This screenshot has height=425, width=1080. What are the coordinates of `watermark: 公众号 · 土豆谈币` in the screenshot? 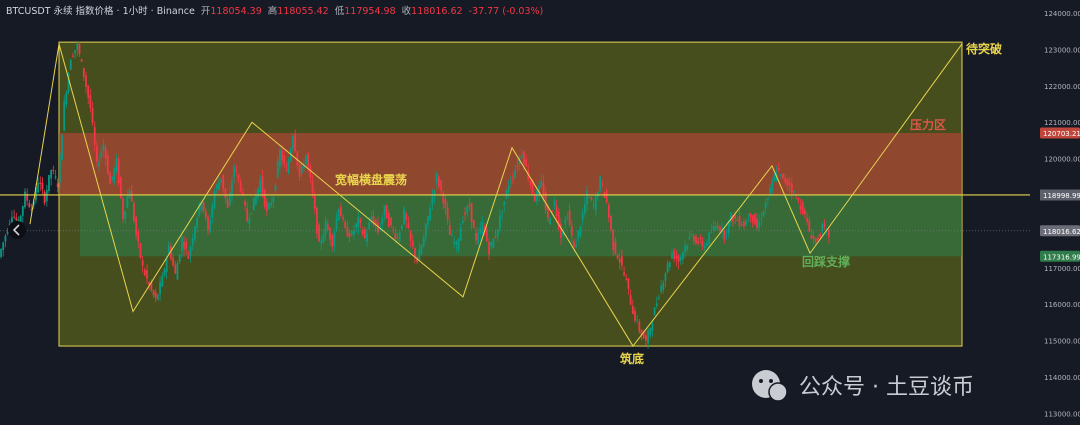 It's located at (863, 386).